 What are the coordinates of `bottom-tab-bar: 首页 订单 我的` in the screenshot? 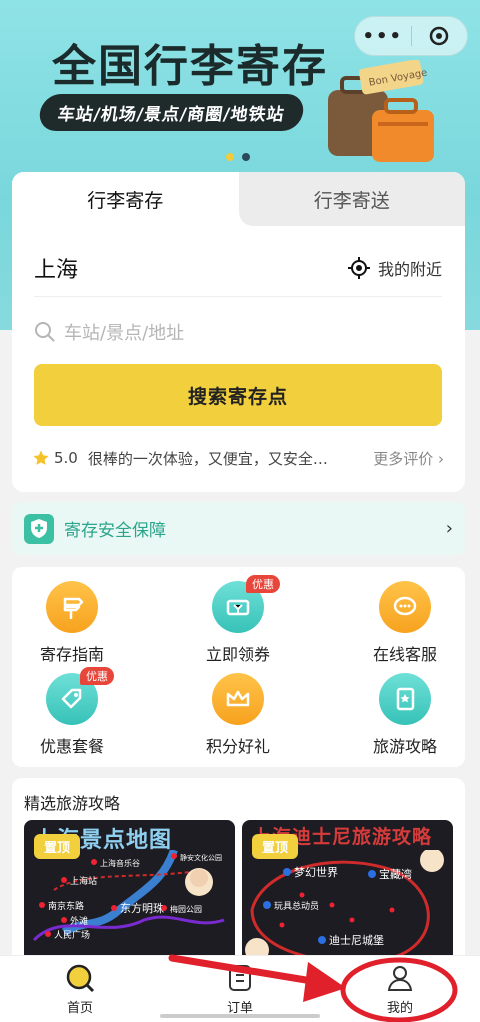 It's located at (240, 988).